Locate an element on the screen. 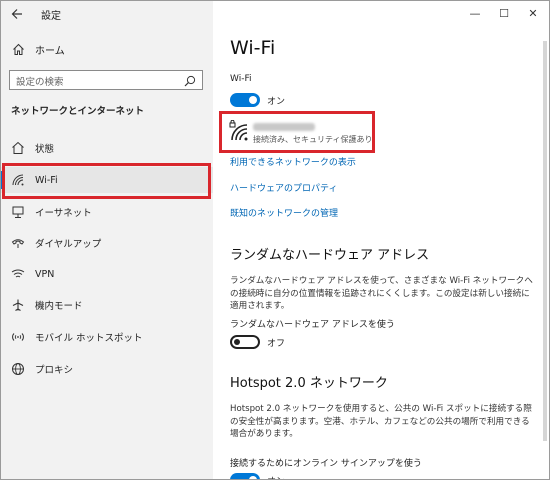 Image resolution: width=550 pixels, height=480 pixels. status-icon is located at coordinates (18, 148).